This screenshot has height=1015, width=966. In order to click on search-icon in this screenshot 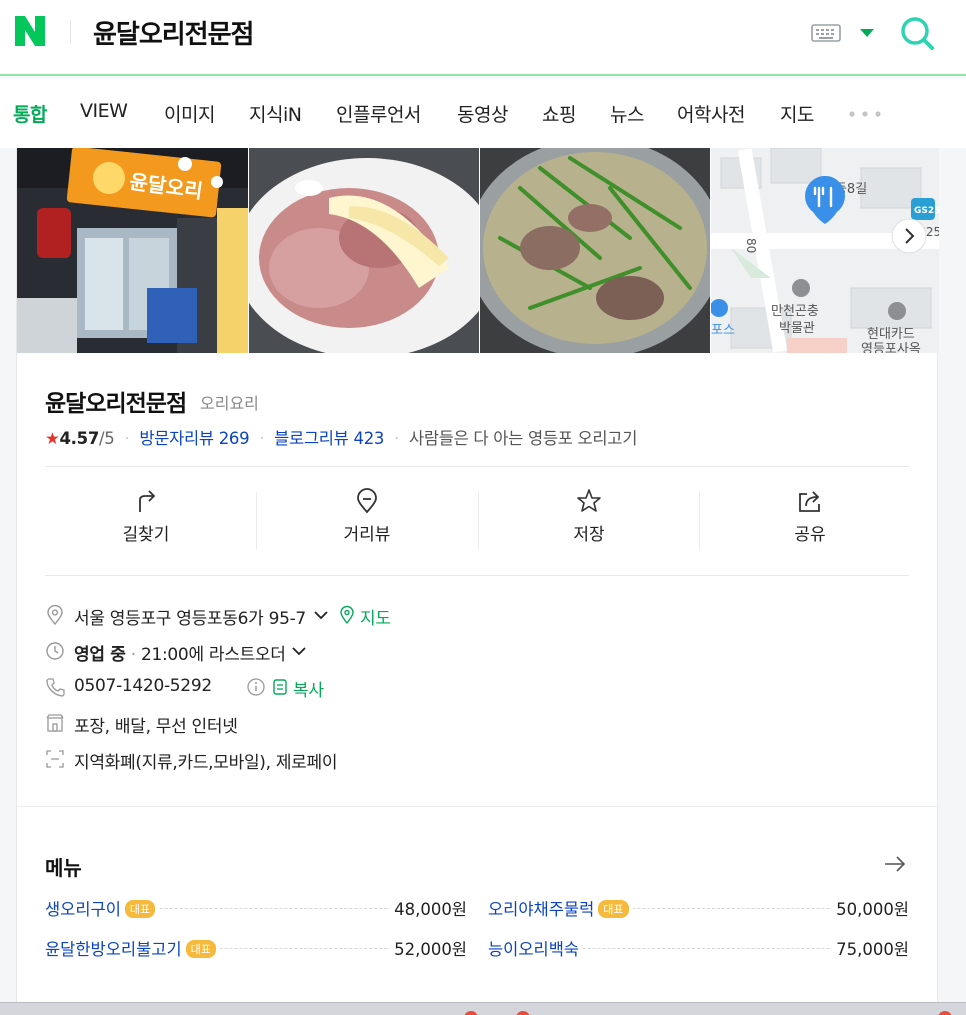, I will do `click(917, 33)`.